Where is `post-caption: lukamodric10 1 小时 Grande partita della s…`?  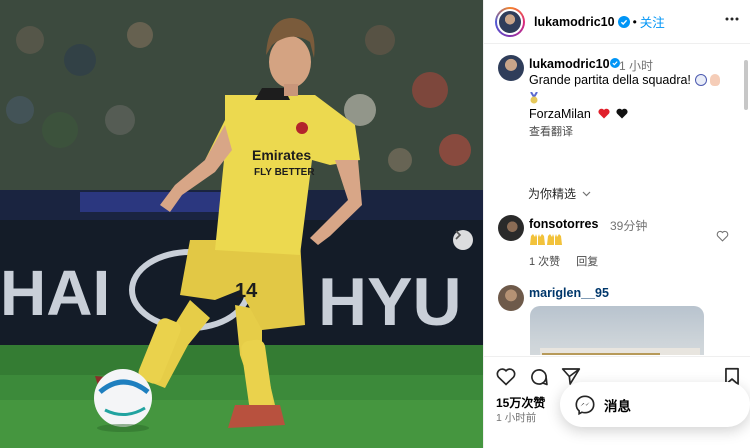 post-caption: lukamodric10 1 小时 Grande partita della s… is located at coordinates (609, 96).